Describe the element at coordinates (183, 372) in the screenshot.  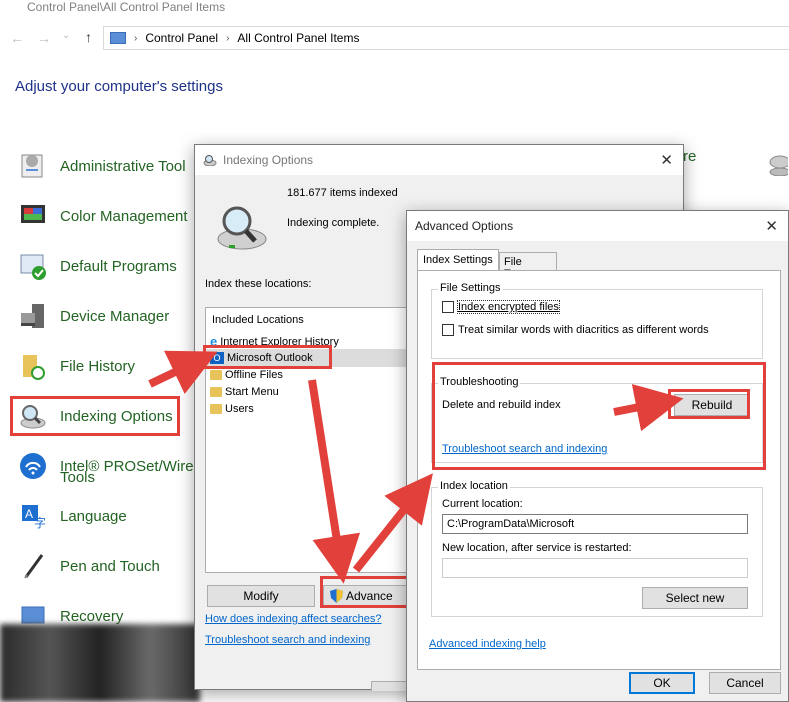
I see `arrow-to-outlook` at that location.